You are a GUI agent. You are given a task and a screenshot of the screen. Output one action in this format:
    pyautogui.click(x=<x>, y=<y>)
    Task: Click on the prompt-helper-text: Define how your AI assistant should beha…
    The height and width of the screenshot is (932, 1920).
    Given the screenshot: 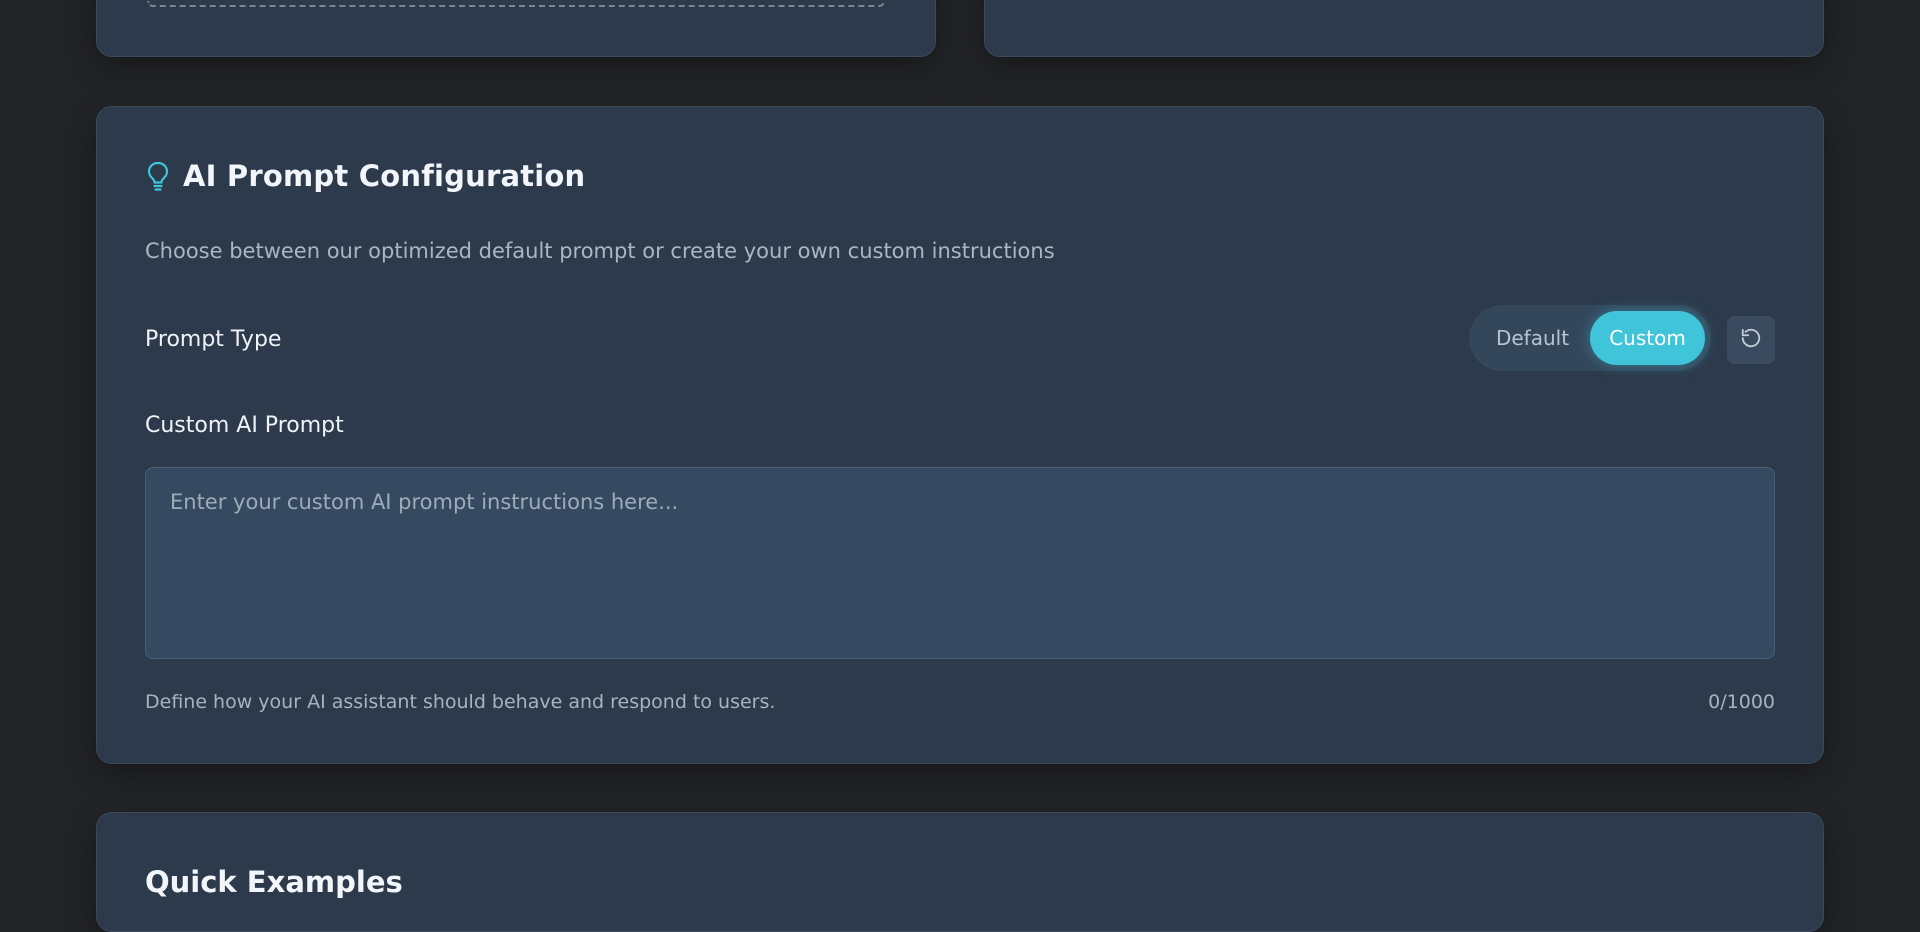 What is the action you would take?
    pyautogui.click(x=460, y=702)
    